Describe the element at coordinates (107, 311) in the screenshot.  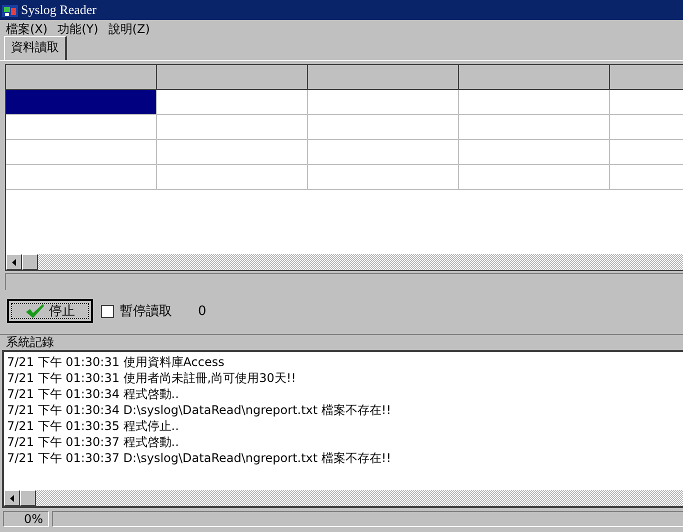
I see `pause-checkbox` at that location.